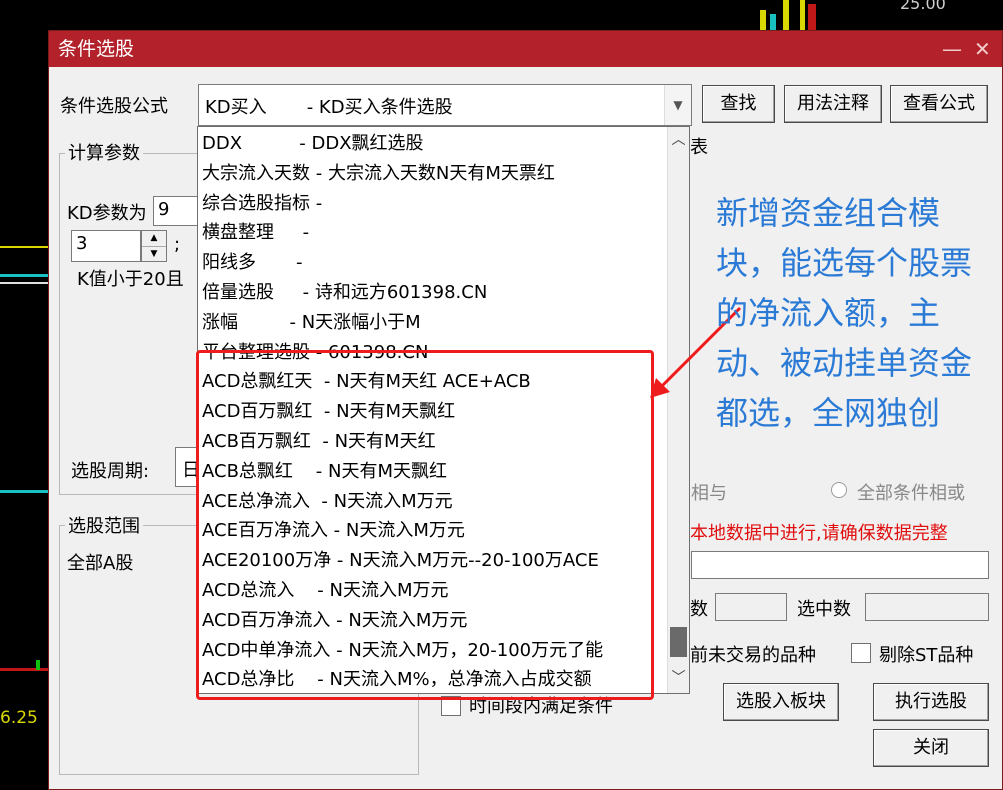  I want to click on scroll-up-icon: ︿, so click(678, 139).